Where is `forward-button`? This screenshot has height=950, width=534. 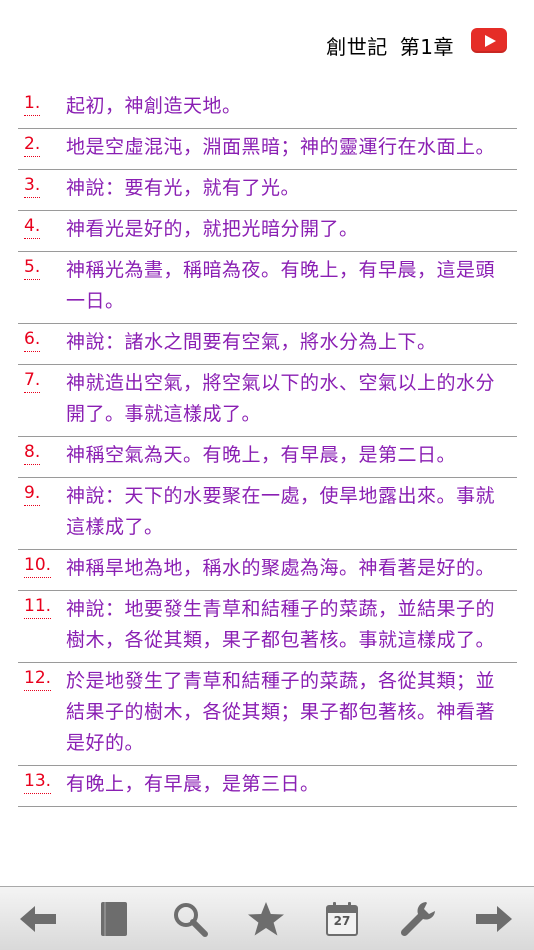 forward-button is located at coordinates (494, 918).